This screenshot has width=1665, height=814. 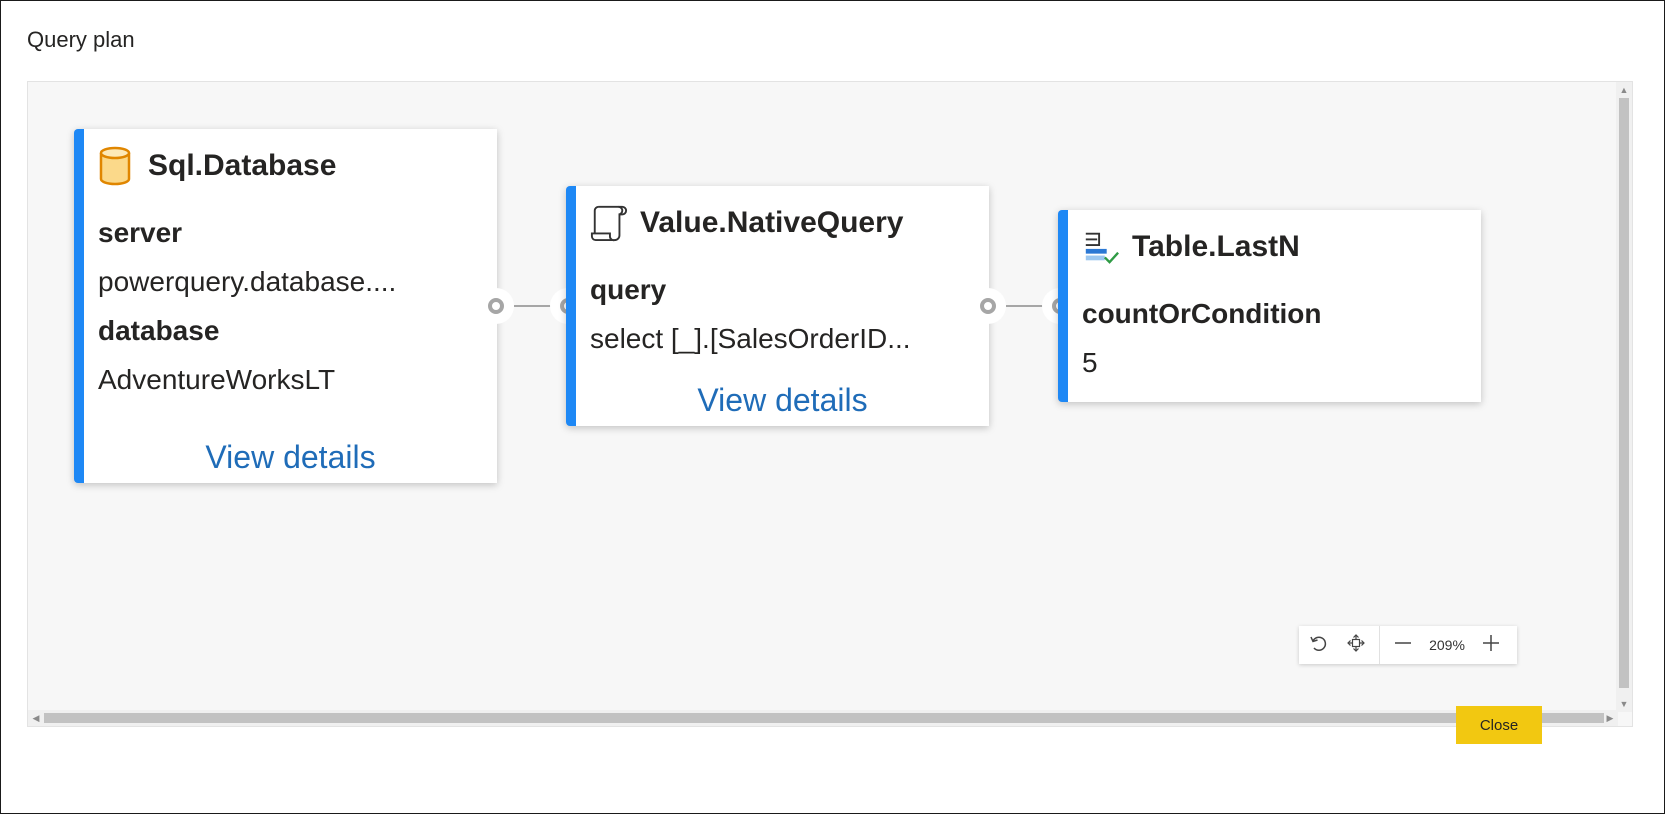 I want to click on zoom-toolbar: 209%, so click(x=1408, y=645).